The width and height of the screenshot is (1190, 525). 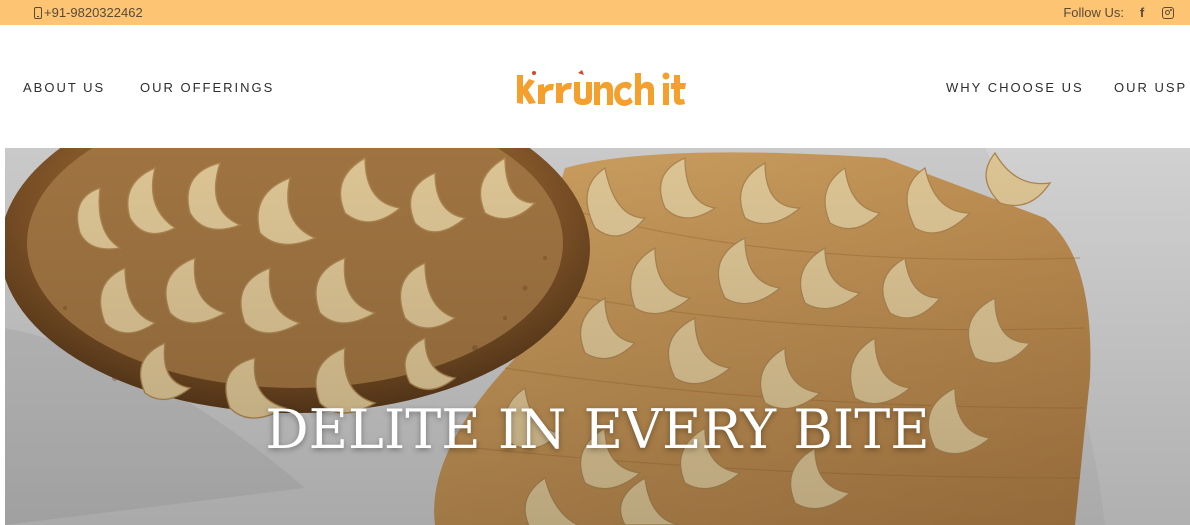 I want to click on instagram-icon, so click(x=1168, y=12).